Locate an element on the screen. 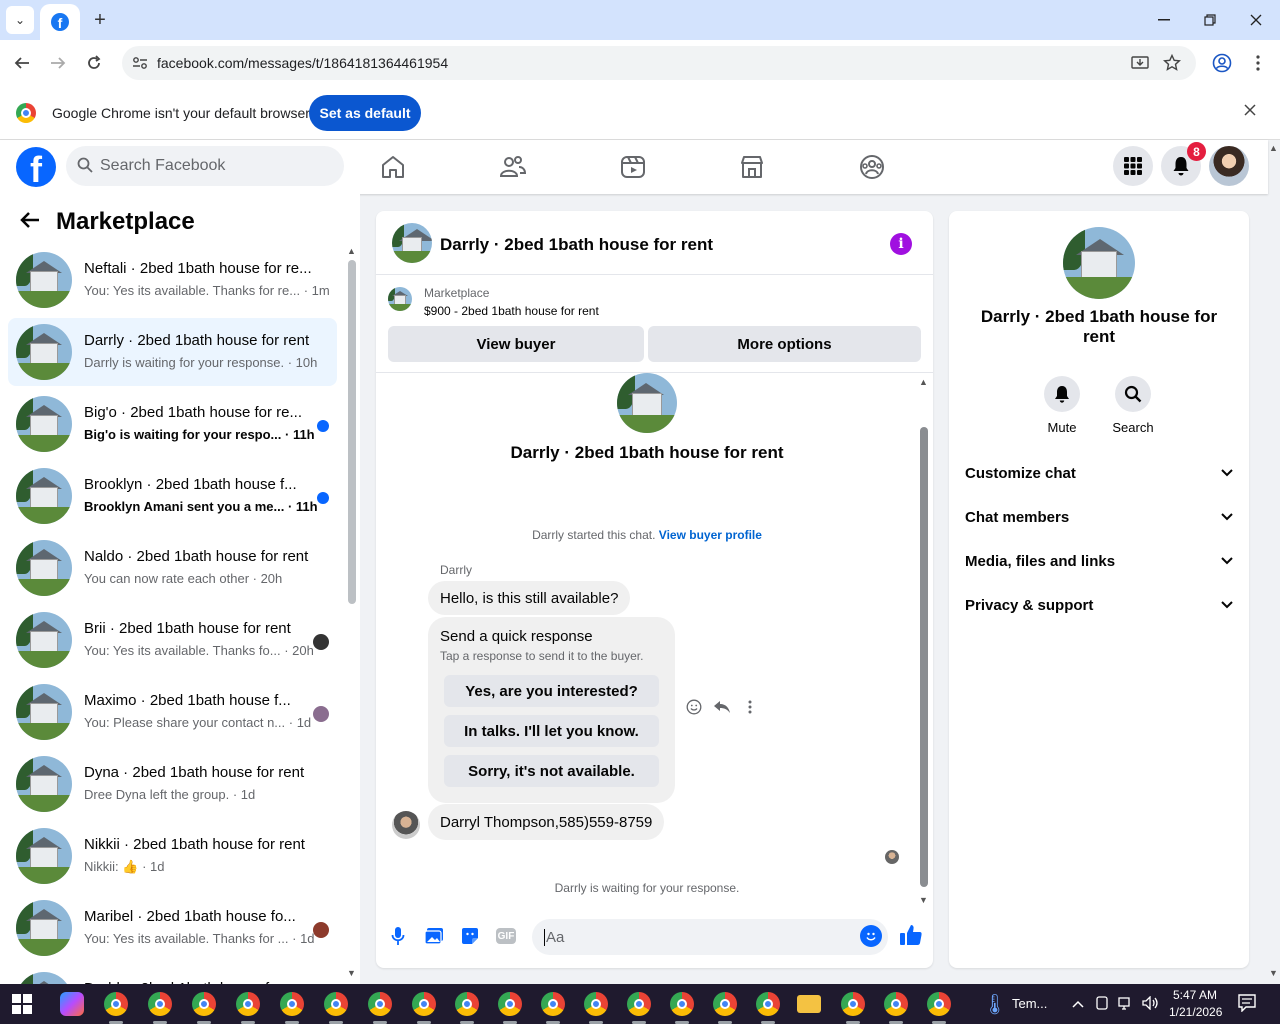 This screenshot has width=1280, height=1024. menu-grid-button is located at coordinates (1133, 166).